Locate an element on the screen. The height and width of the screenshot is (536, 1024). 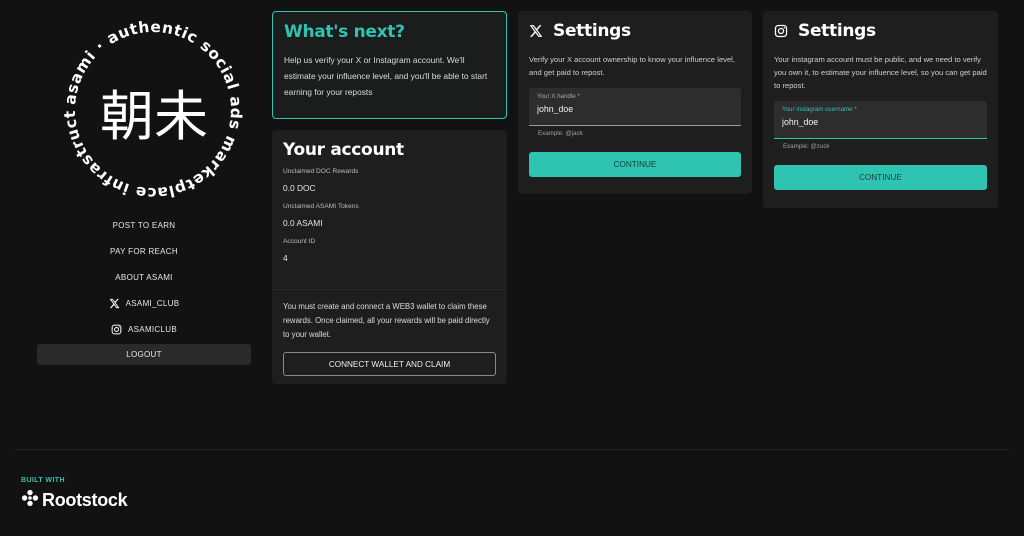
nav-label: ASAMICLUB is located at coordinates (152, 329).